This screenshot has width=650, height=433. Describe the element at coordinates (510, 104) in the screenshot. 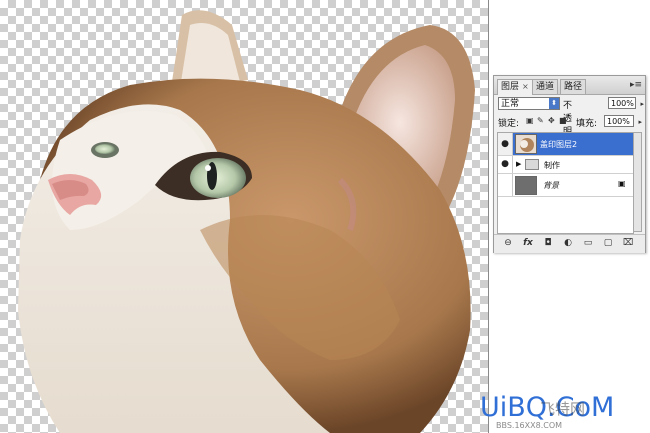

I see `blend-mode-value: 正常` at that location.